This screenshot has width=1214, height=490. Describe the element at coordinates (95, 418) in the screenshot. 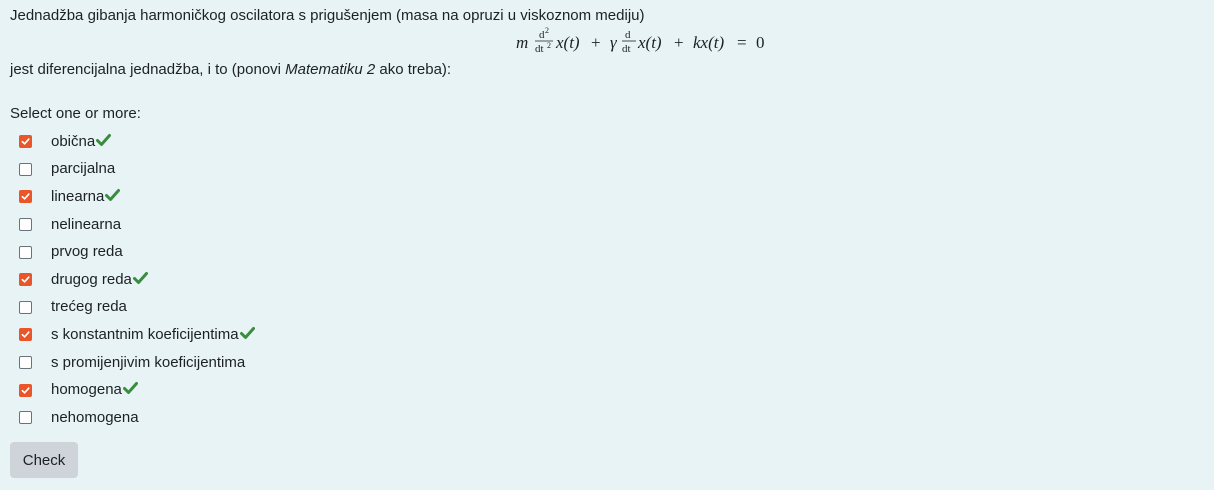

I see `answer-label: nehomogena` at that location.